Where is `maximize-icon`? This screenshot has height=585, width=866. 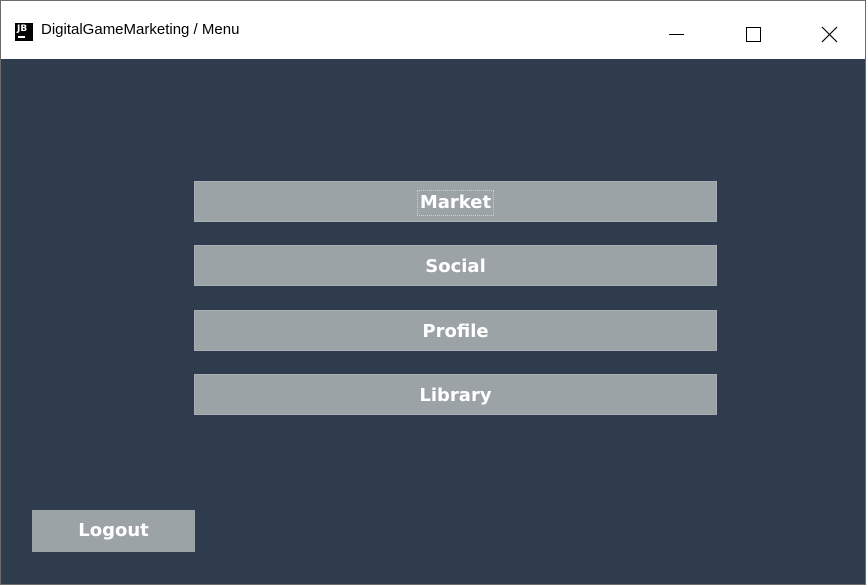
maximize-icon is located at coordinates (753, 34).